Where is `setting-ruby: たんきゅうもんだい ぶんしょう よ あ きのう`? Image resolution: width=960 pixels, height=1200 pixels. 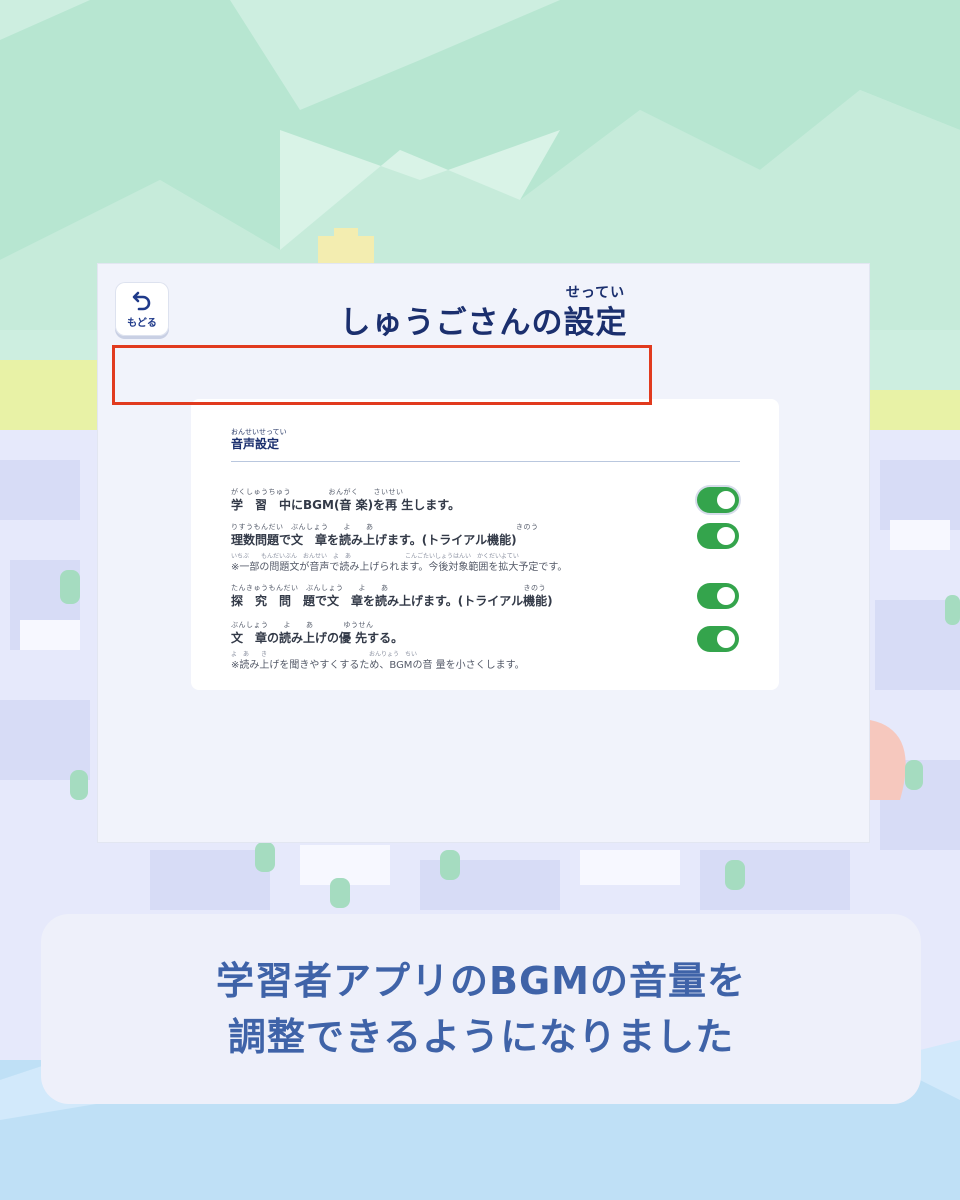
setting-ruby: たんきゅうもんだい ぶんしょう よ あ きのう is located at coordinates (388, 588).